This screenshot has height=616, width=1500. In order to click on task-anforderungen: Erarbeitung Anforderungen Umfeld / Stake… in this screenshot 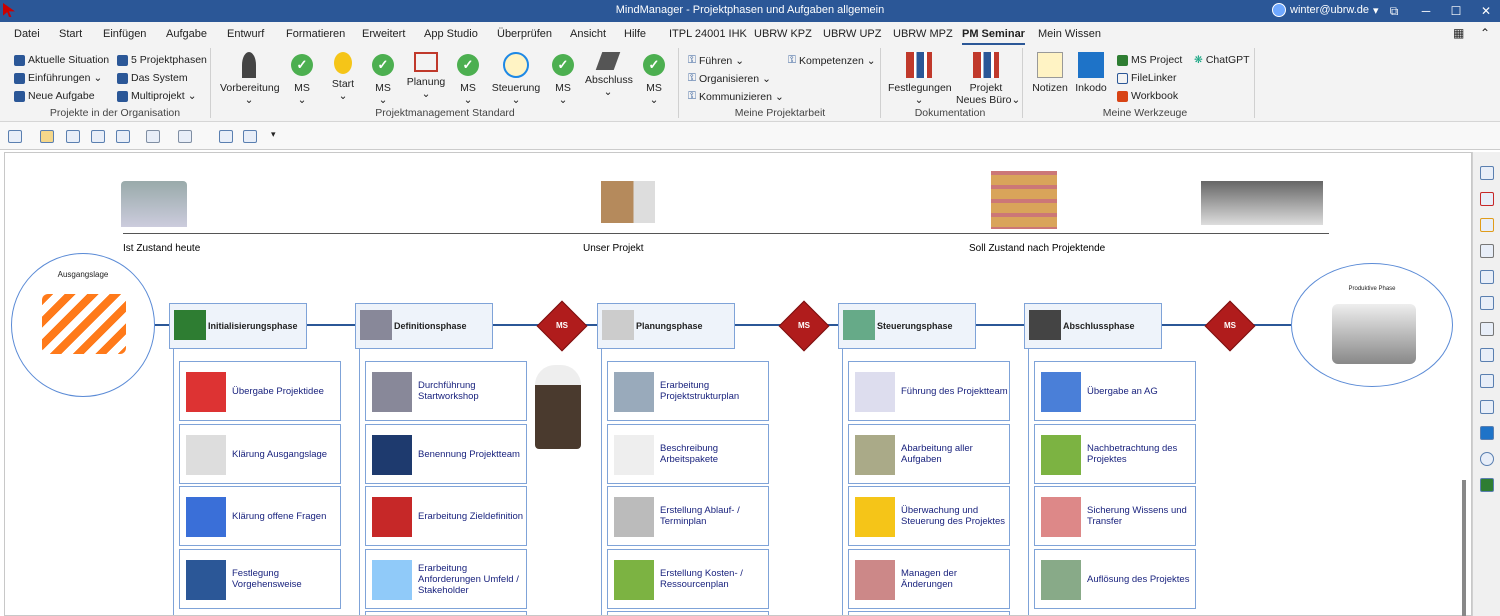, I will do `click(446, 579)`.